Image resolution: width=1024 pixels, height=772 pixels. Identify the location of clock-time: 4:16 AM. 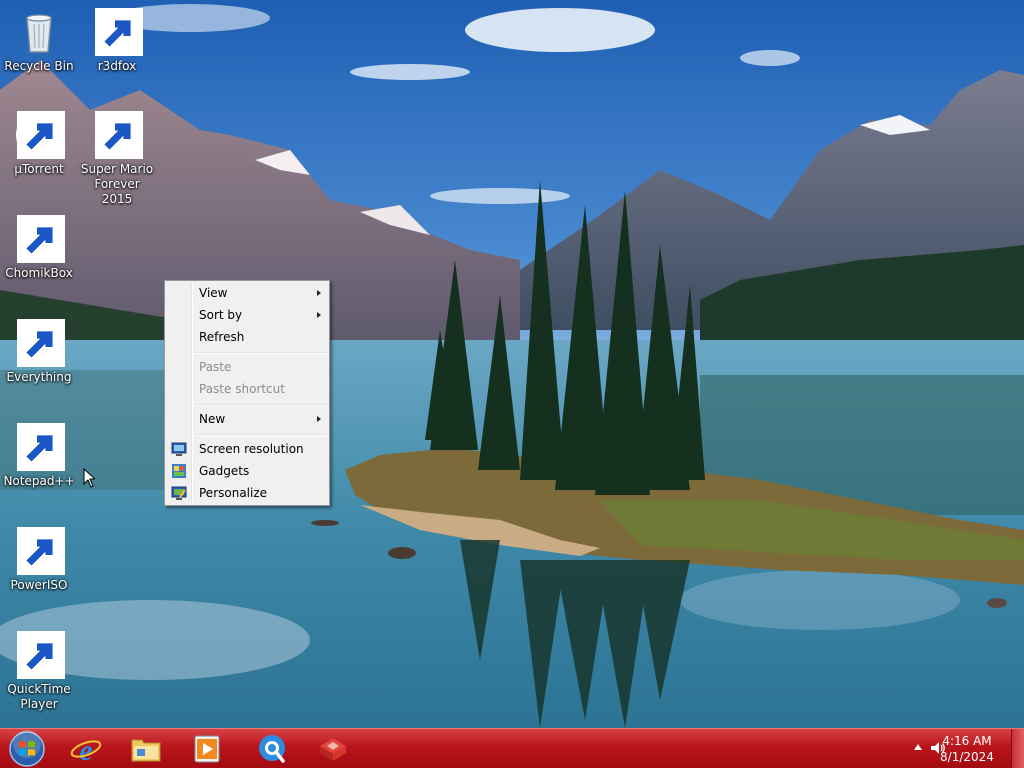
(967, 741).